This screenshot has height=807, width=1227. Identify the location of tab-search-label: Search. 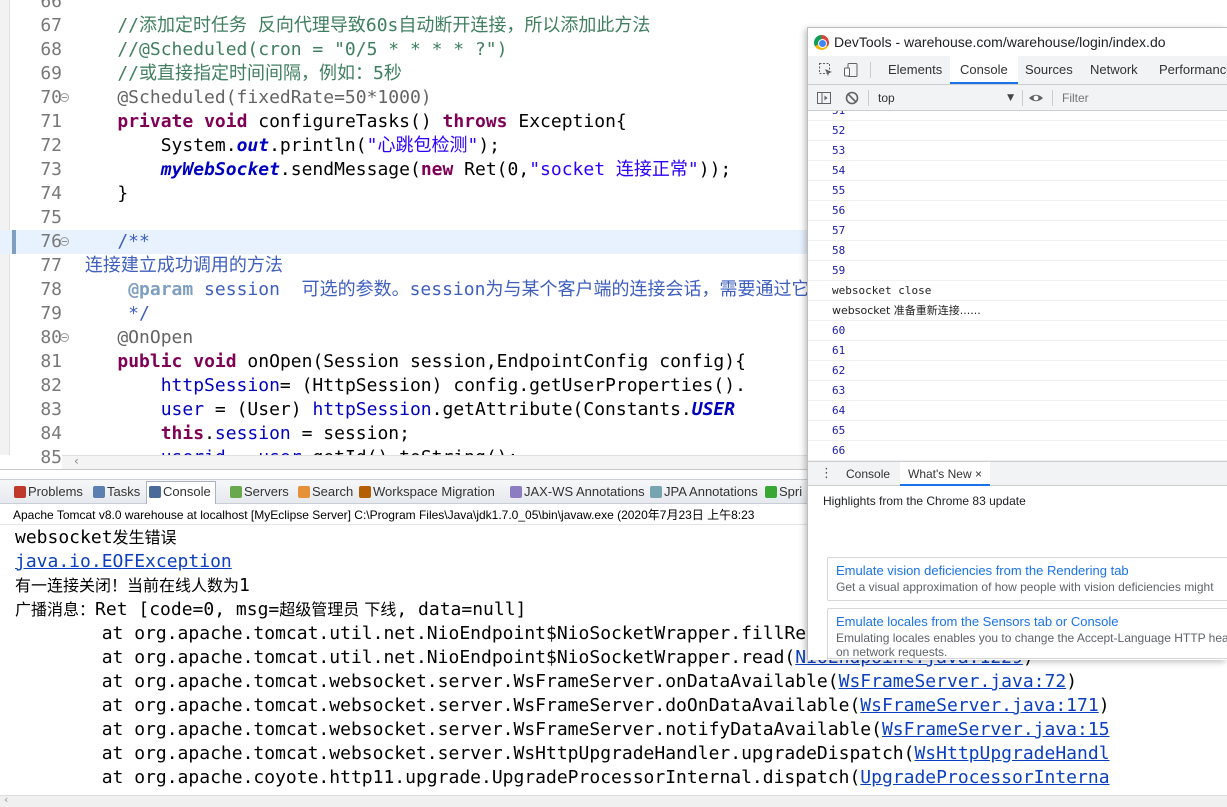
(333, 491).